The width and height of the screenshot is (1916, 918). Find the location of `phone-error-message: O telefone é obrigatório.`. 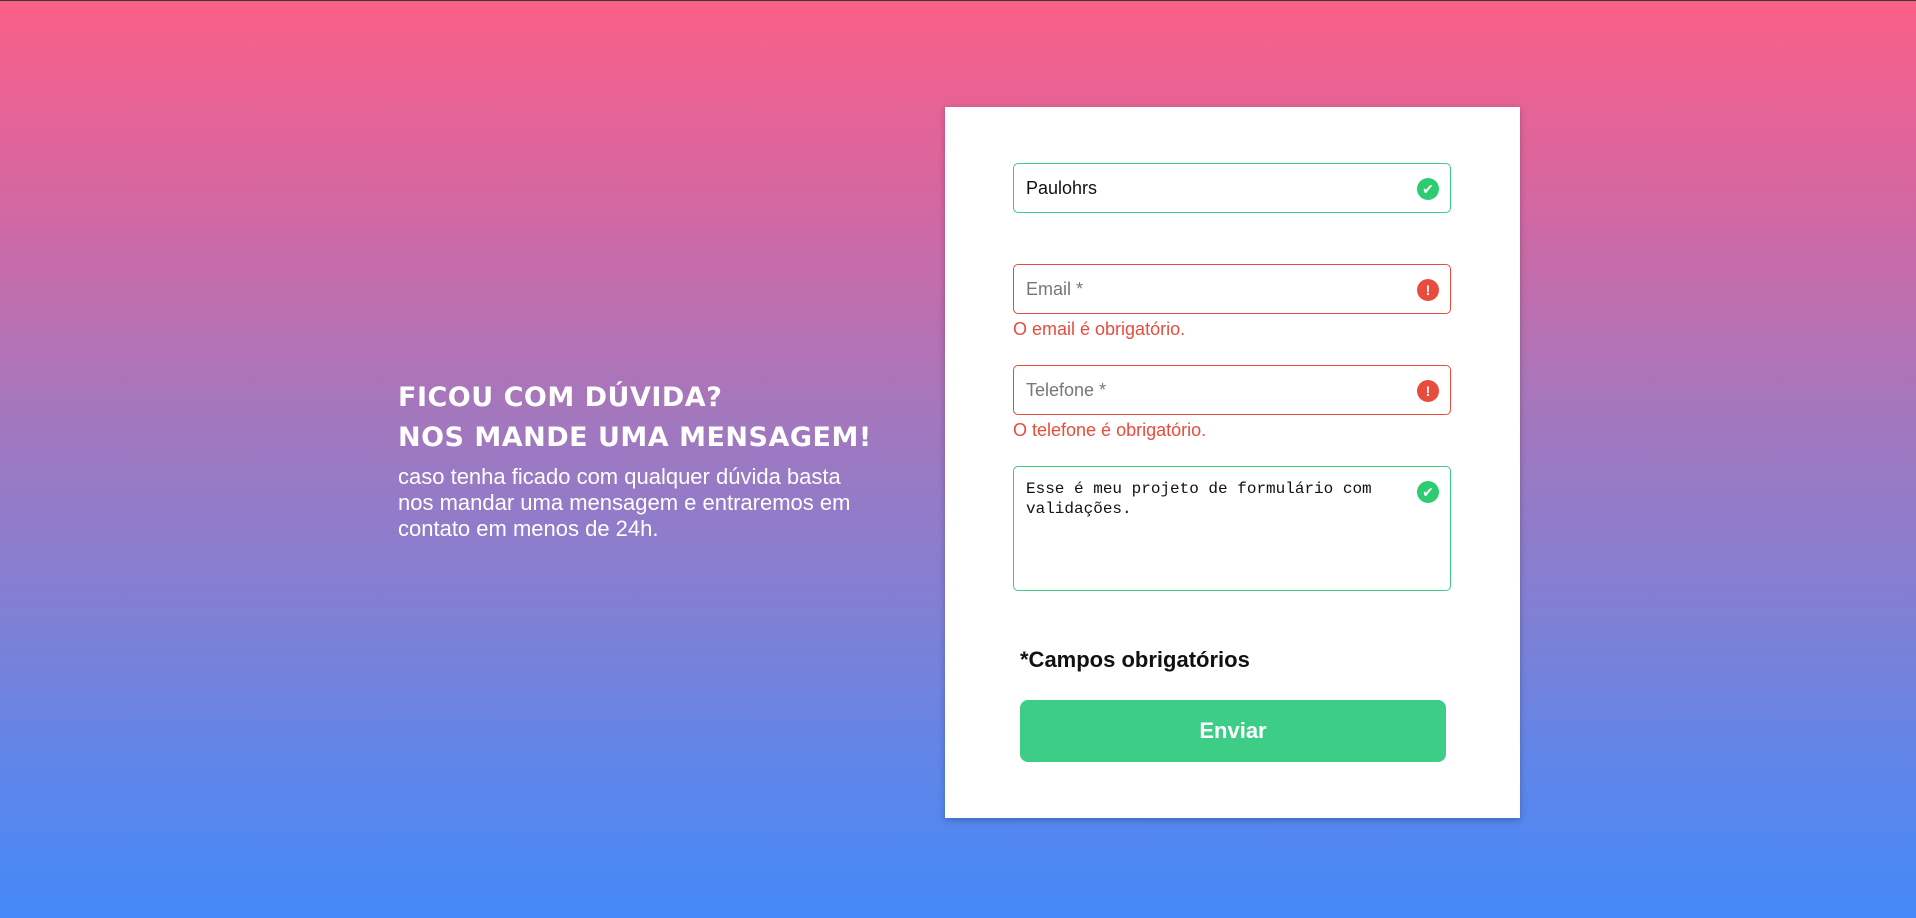

phone-error-message: O telefone é obrigatório. is located at coordinates (1110, 430).